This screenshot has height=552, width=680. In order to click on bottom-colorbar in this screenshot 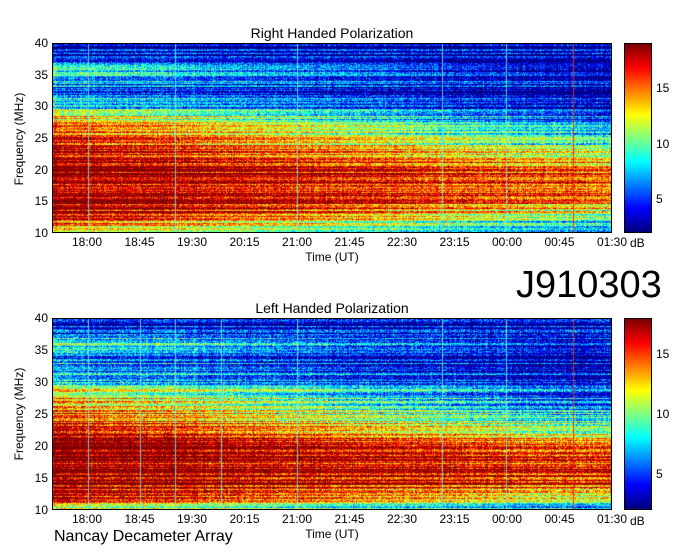, I will do `click(638, 414)`.